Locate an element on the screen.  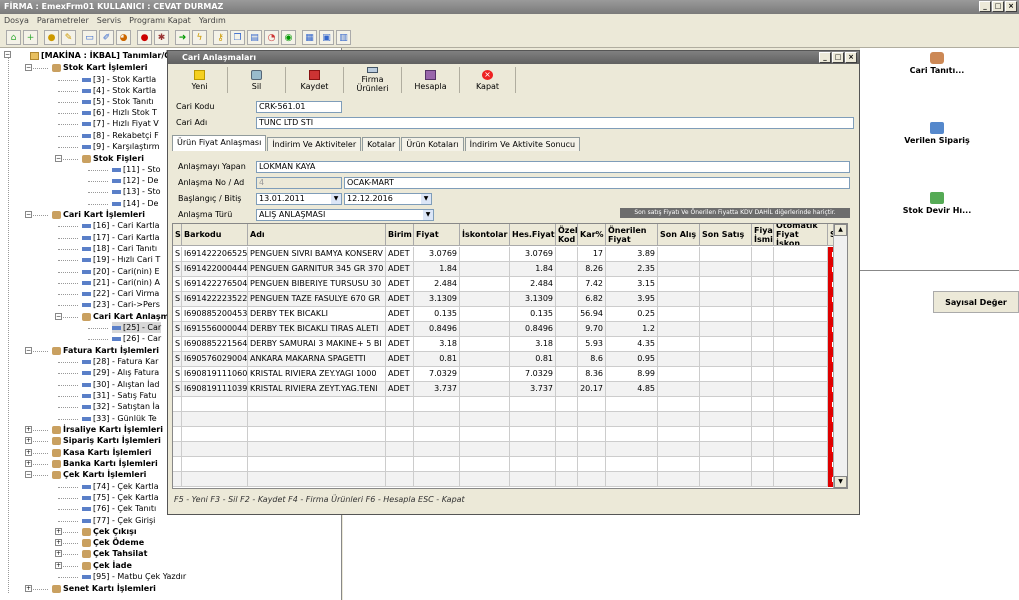
tree-item: [28] - Fatura Kar is located at coordinates (120, 361).